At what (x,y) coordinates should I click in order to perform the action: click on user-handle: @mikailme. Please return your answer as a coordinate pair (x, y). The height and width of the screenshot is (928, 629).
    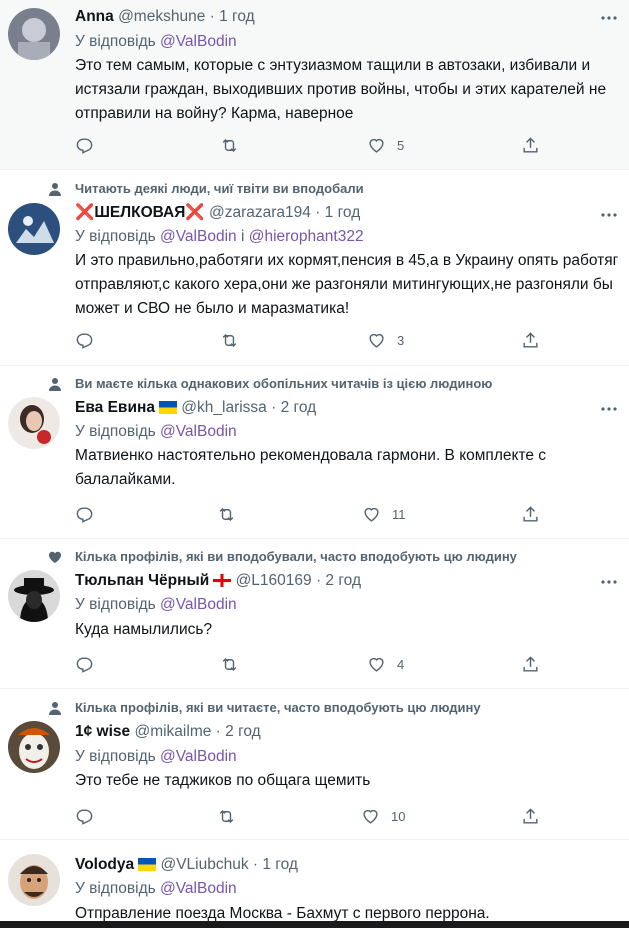
    Looking at the image, I should click on (172, 731).